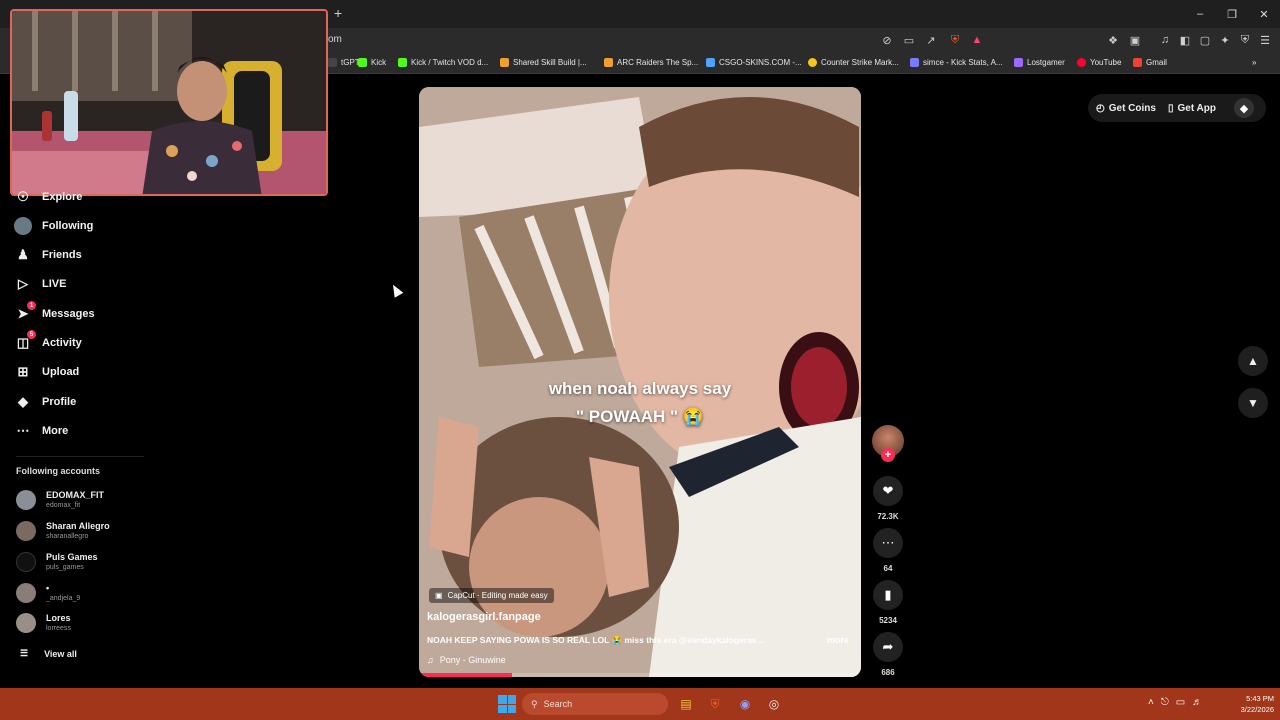 The width and height of the screenshot is (1280, 720). I want to click on address-bar: om, so click(335, 39).